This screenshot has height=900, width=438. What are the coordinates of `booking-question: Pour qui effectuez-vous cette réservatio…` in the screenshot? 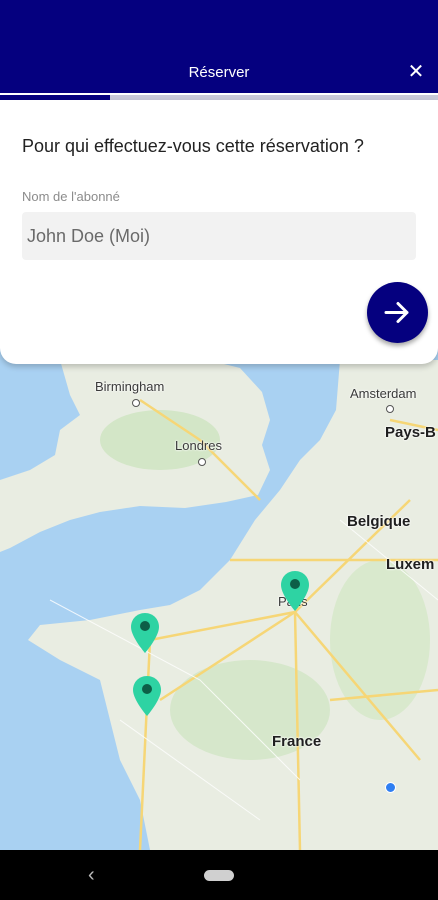 It's located at (193, 146).